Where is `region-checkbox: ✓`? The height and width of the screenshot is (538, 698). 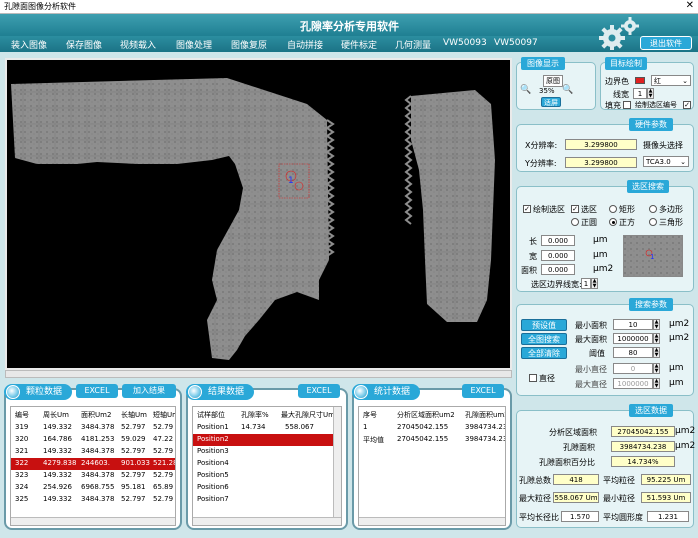 region-checkbox: ✓ is located at coordinates (575, 209).